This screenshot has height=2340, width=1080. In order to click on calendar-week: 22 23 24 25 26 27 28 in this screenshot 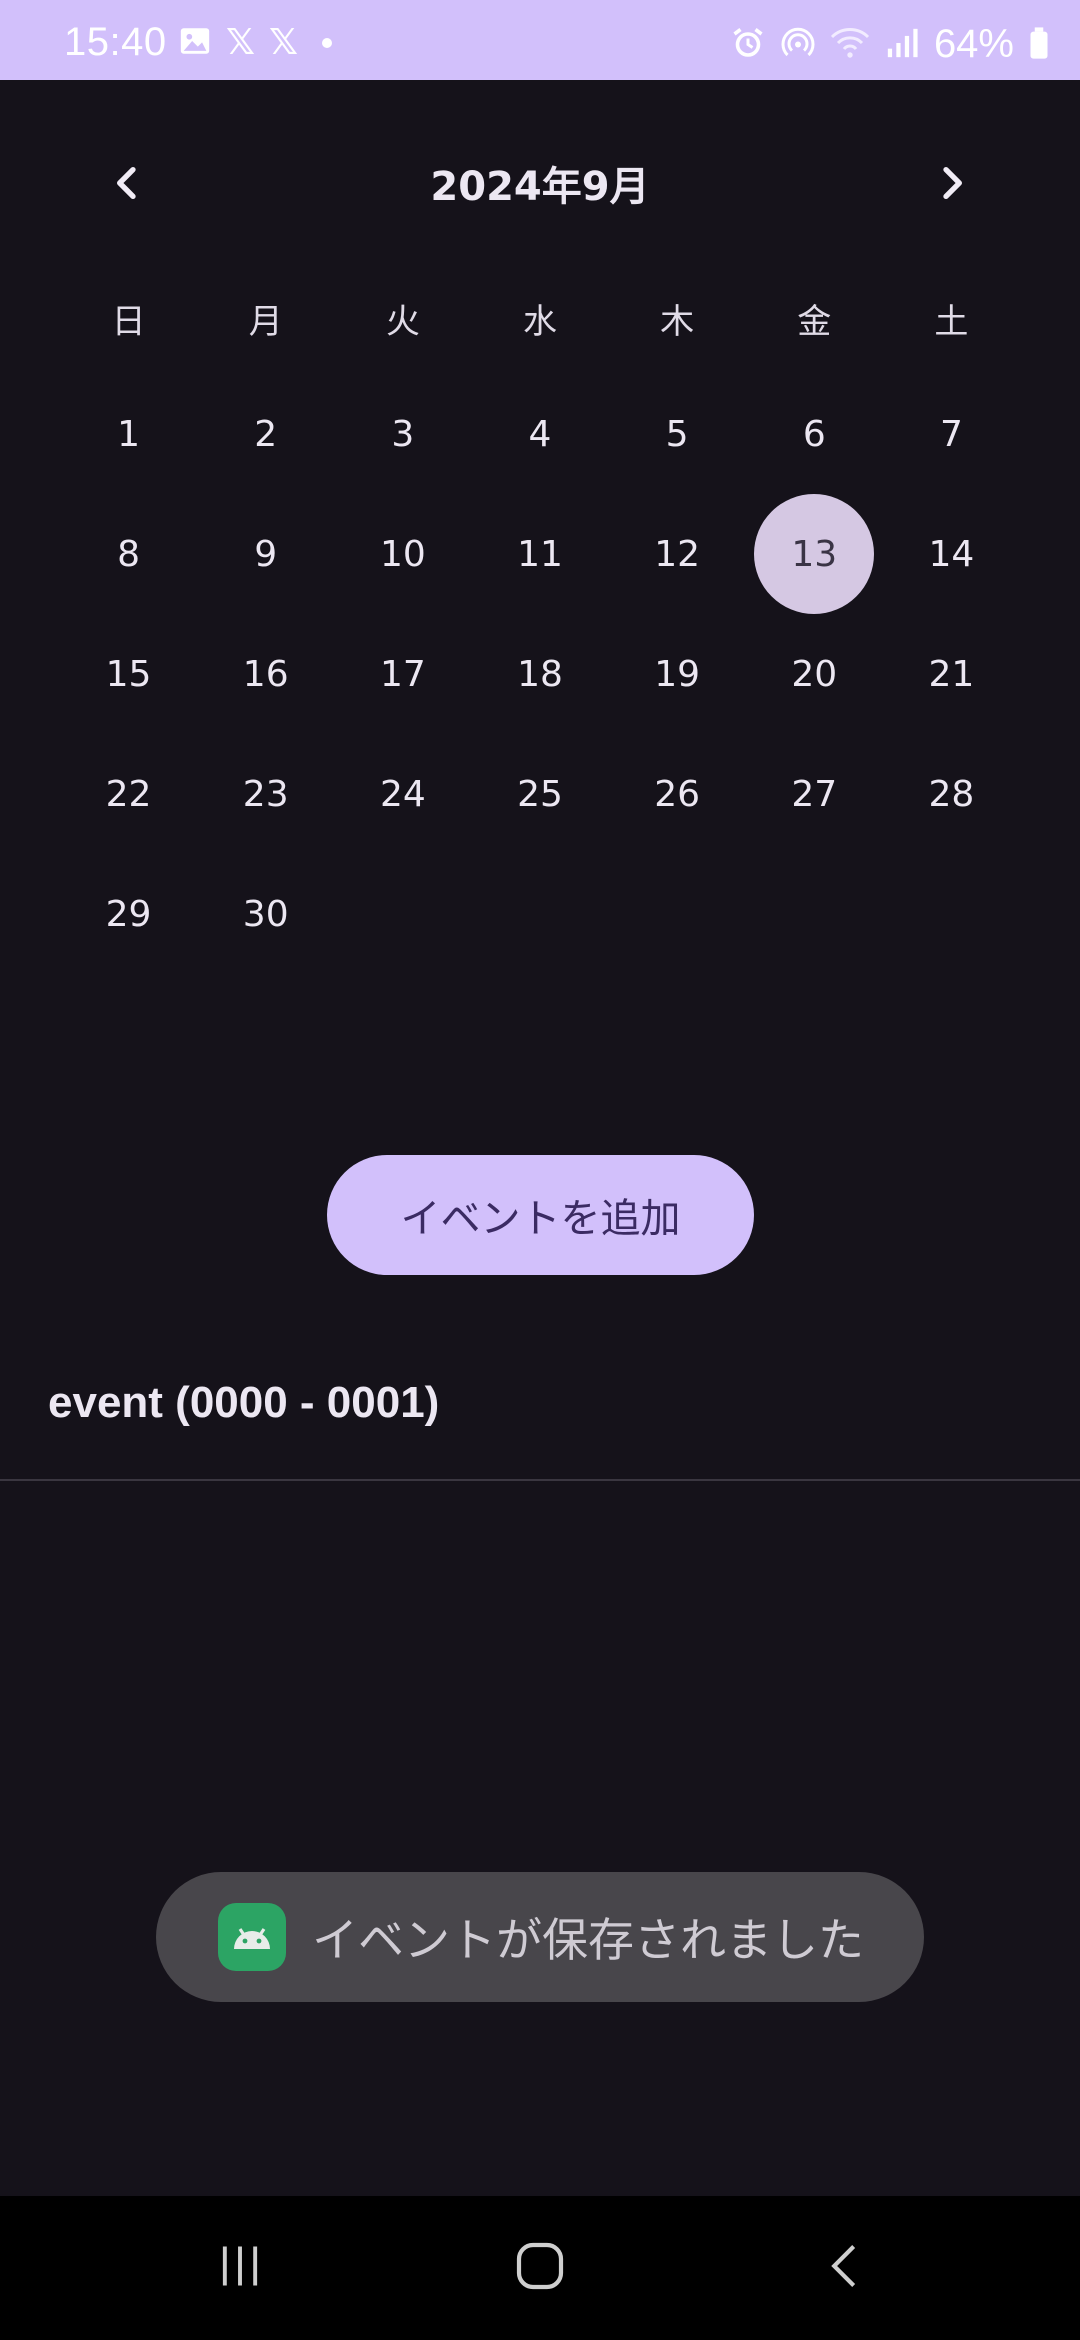, I will do `click(540, 794)`.